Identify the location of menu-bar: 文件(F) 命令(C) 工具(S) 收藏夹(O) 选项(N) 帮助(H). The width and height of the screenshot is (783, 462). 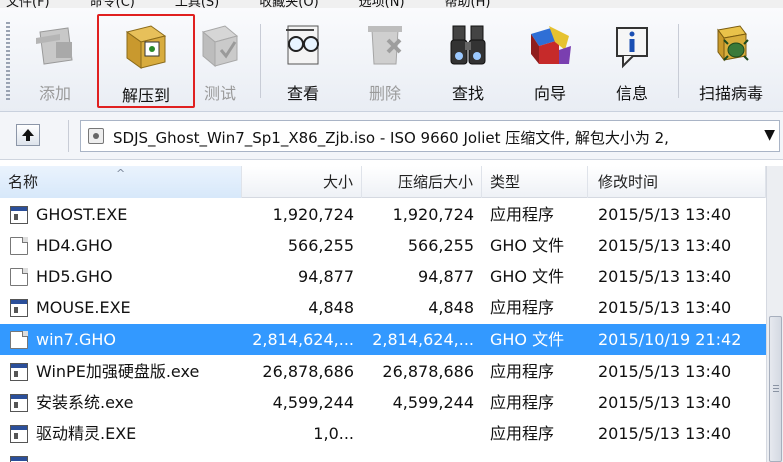
(391, 4).